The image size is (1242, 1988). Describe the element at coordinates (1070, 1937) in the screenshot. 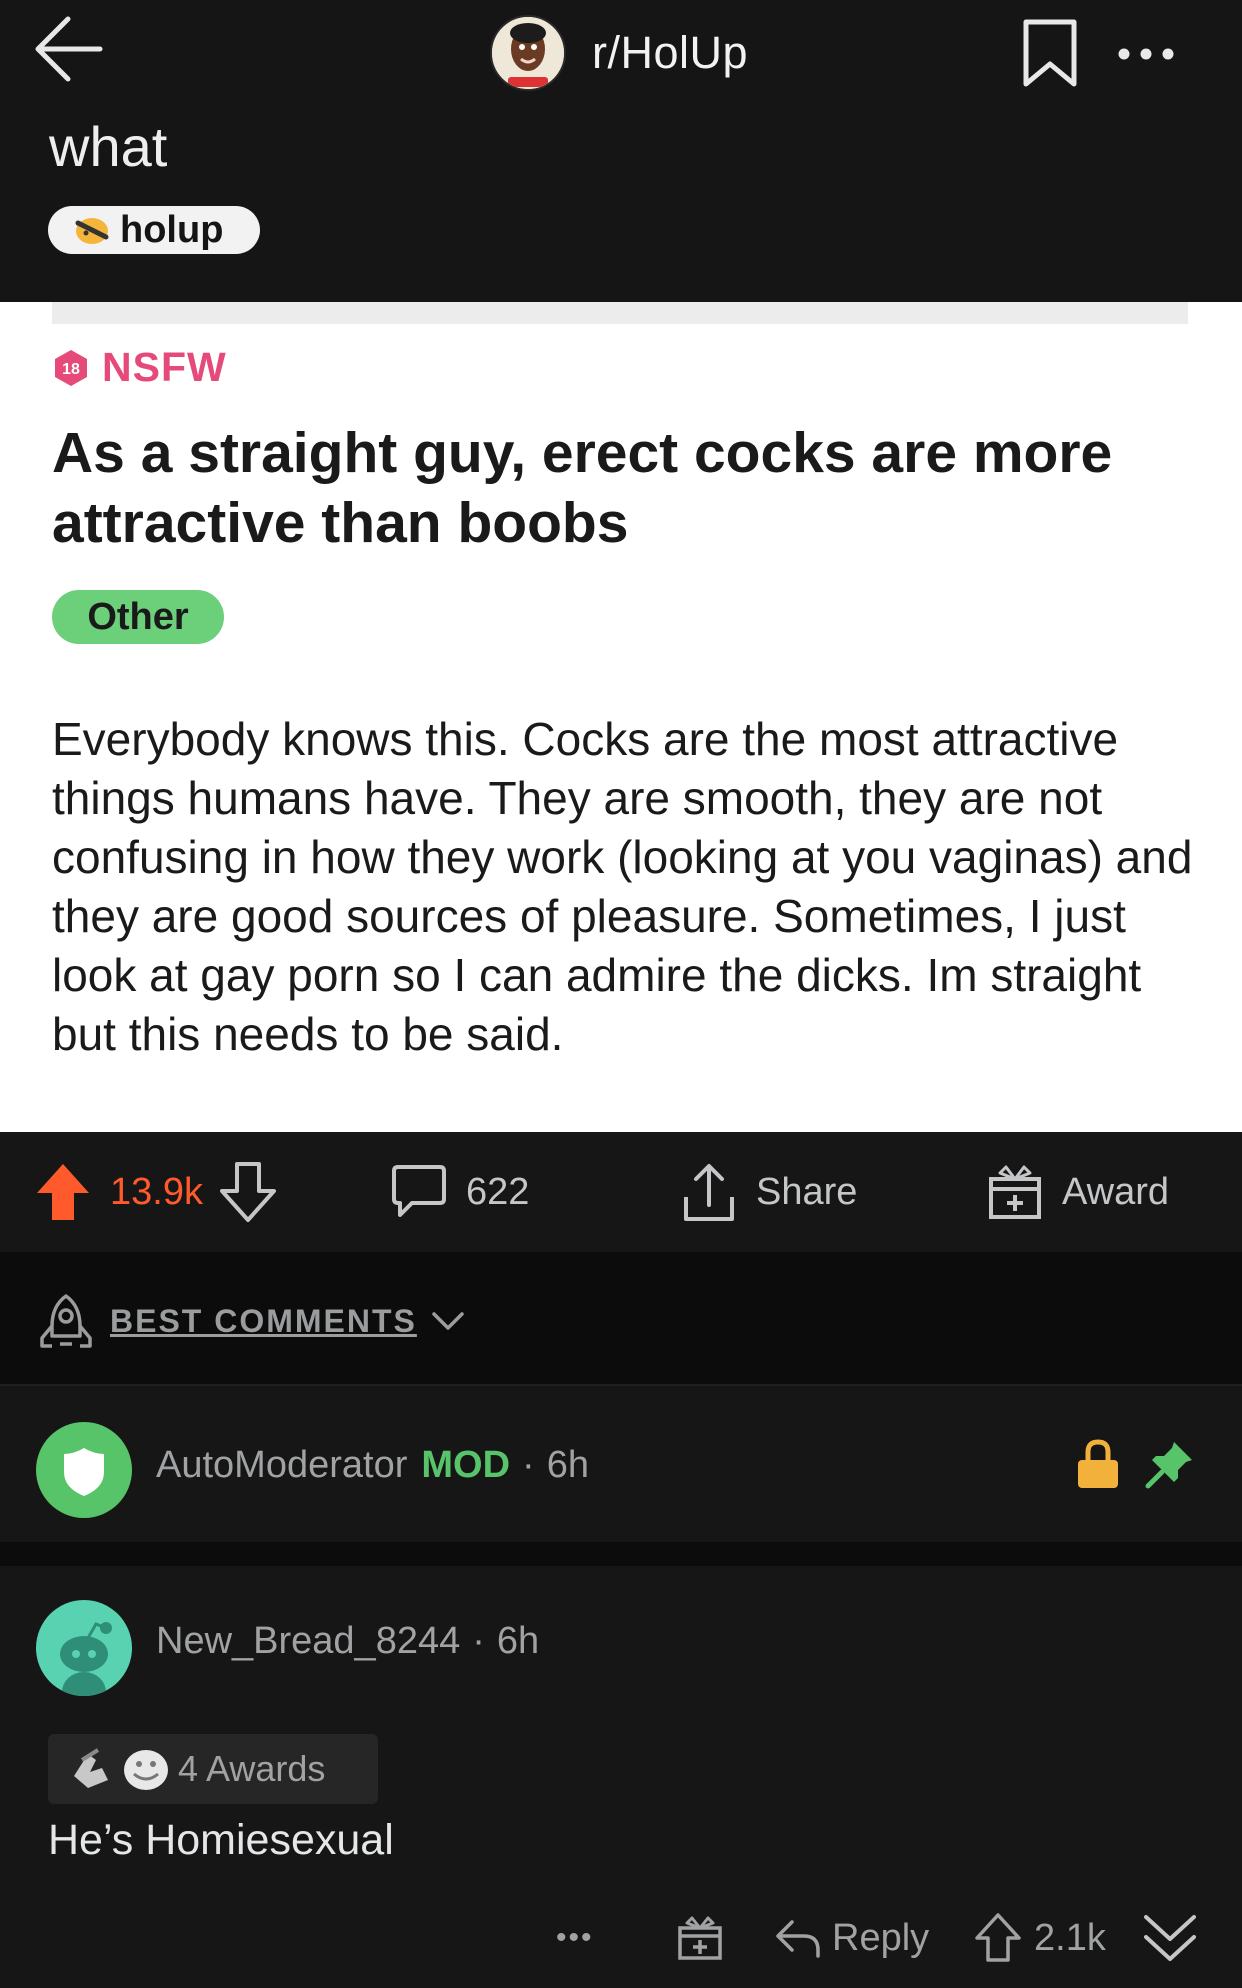

I see `comment-score: 2.1k` at that location.